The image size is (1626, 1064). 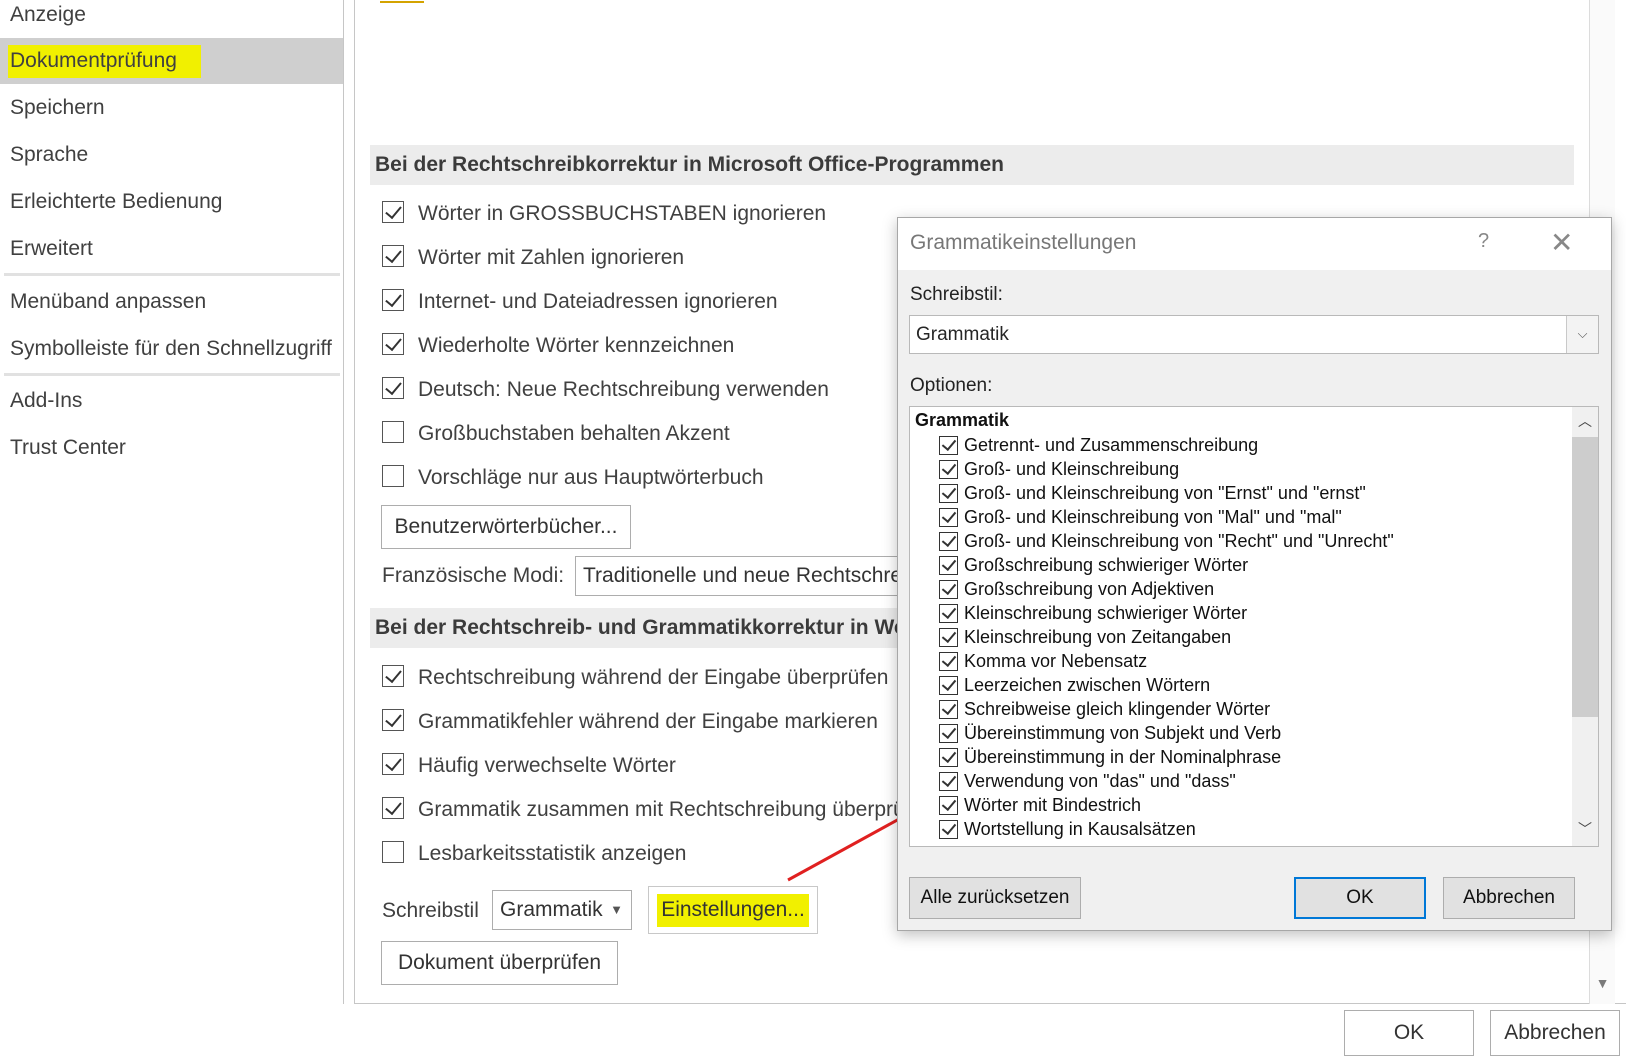 What do you see at coordinates (1093, 613) in the screenshot?
I see `list-item: Kleinschreibung schwieriger Wörter` at bounding box center [1093, 613].